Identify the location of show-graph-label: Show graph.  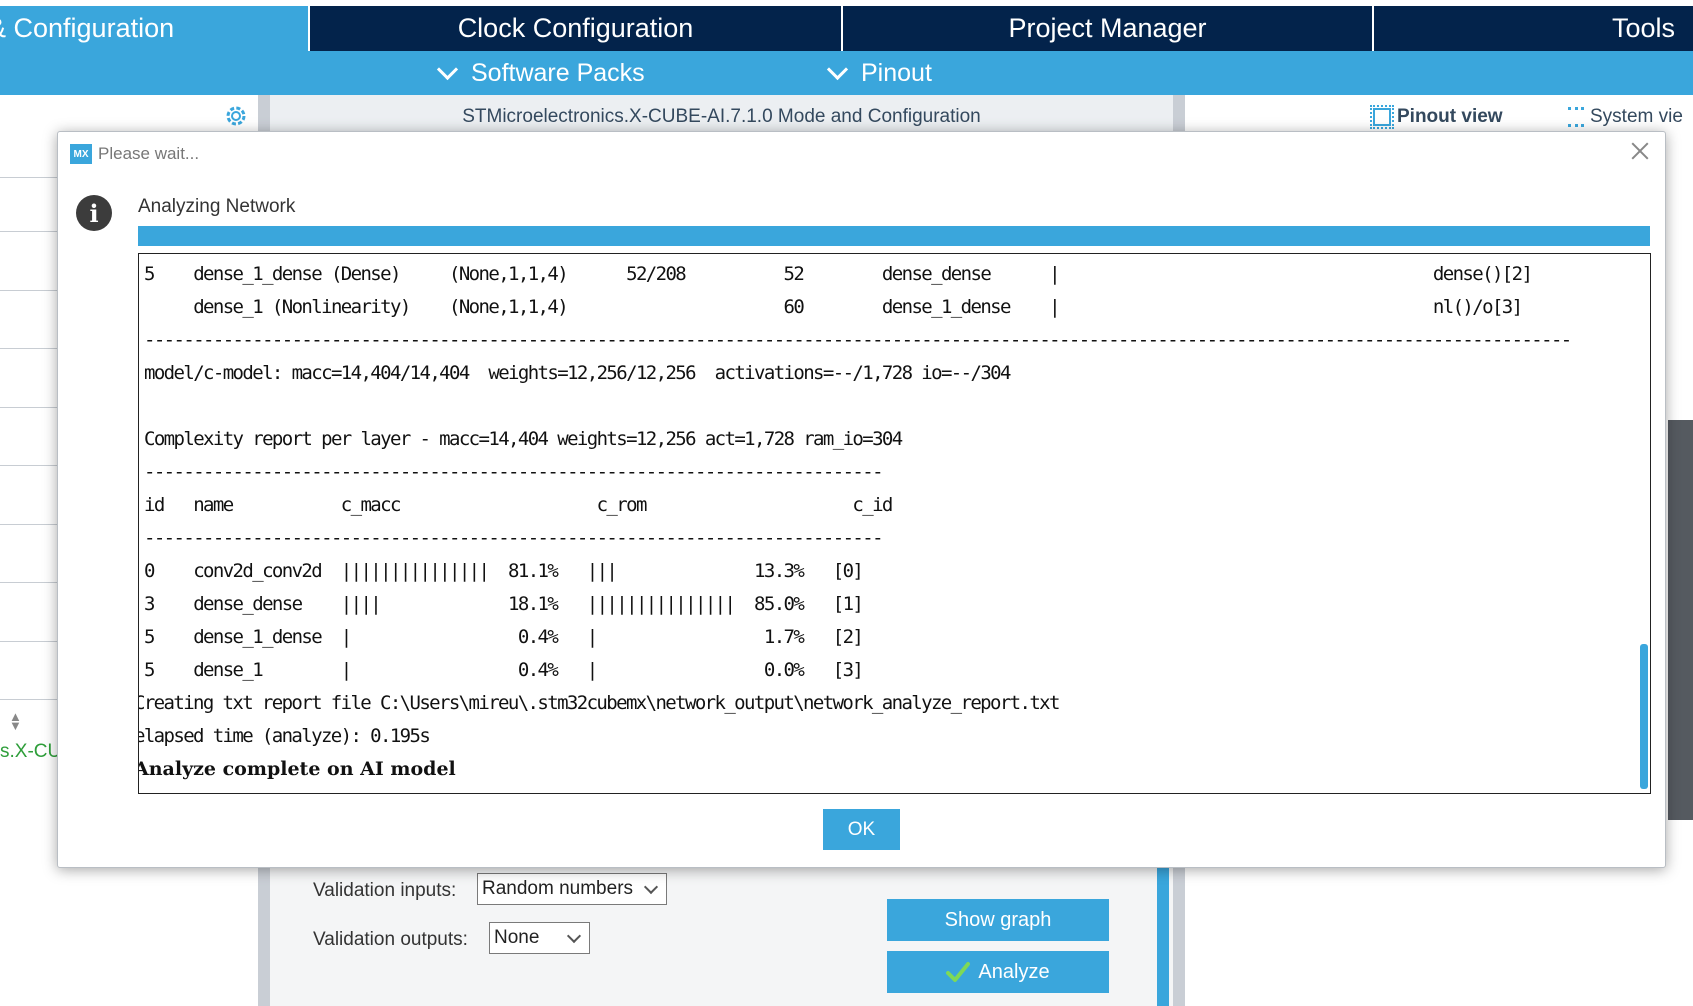
(998, 919).